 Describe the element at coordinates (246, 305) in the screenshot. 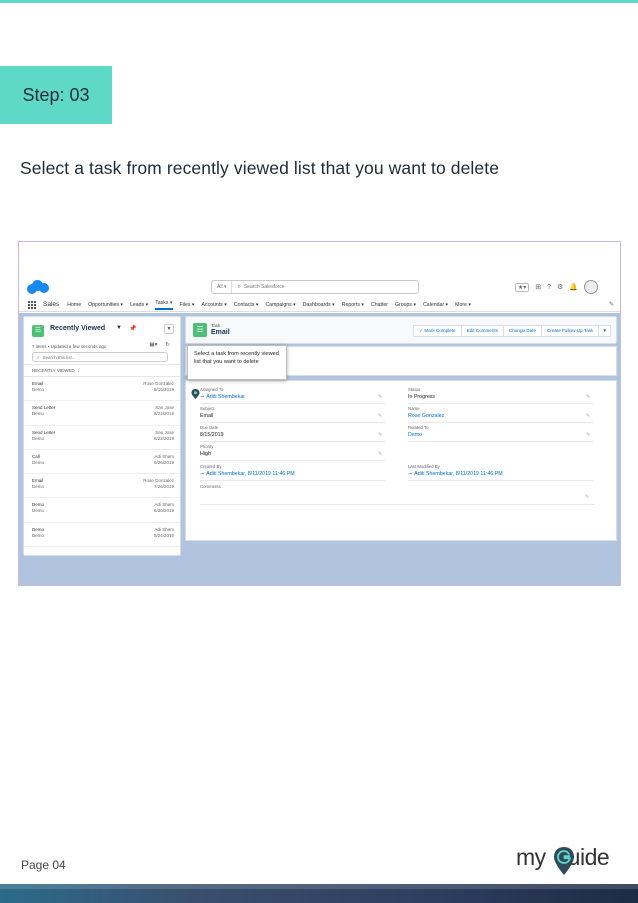

I see `nav-contacts: Contacts ▾` at that location.